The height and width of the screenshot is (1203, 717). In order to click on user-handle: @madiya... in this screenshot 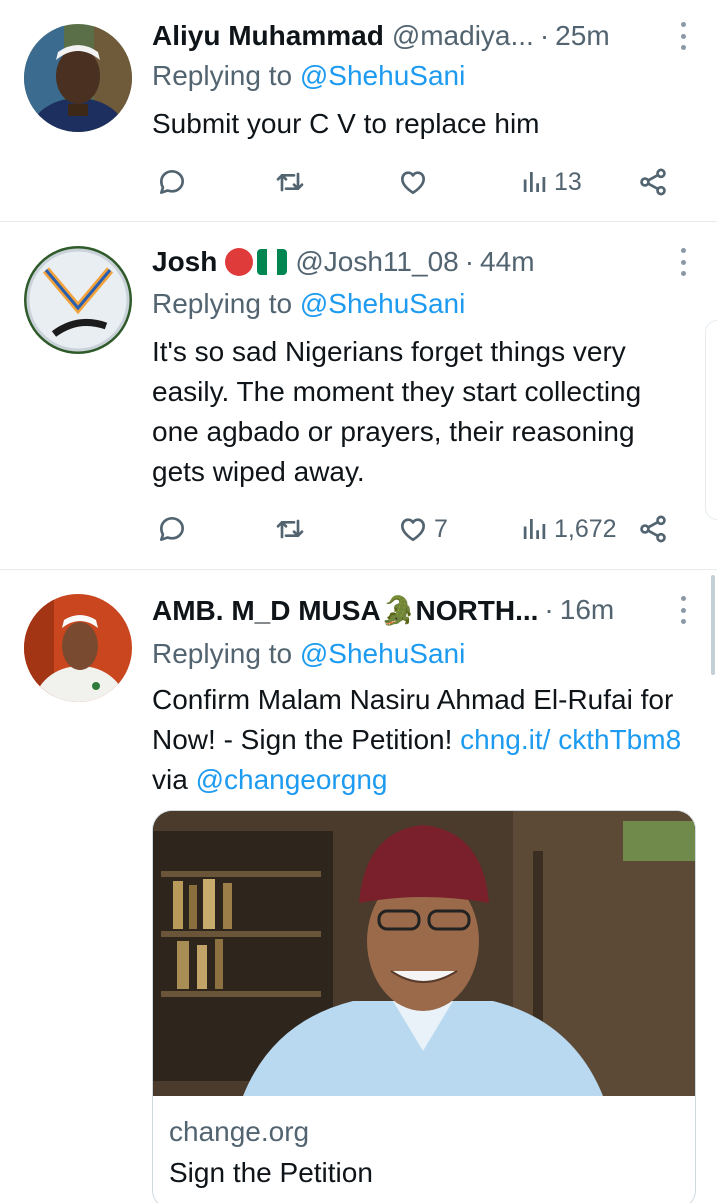, I will do `click(463, 36)`.